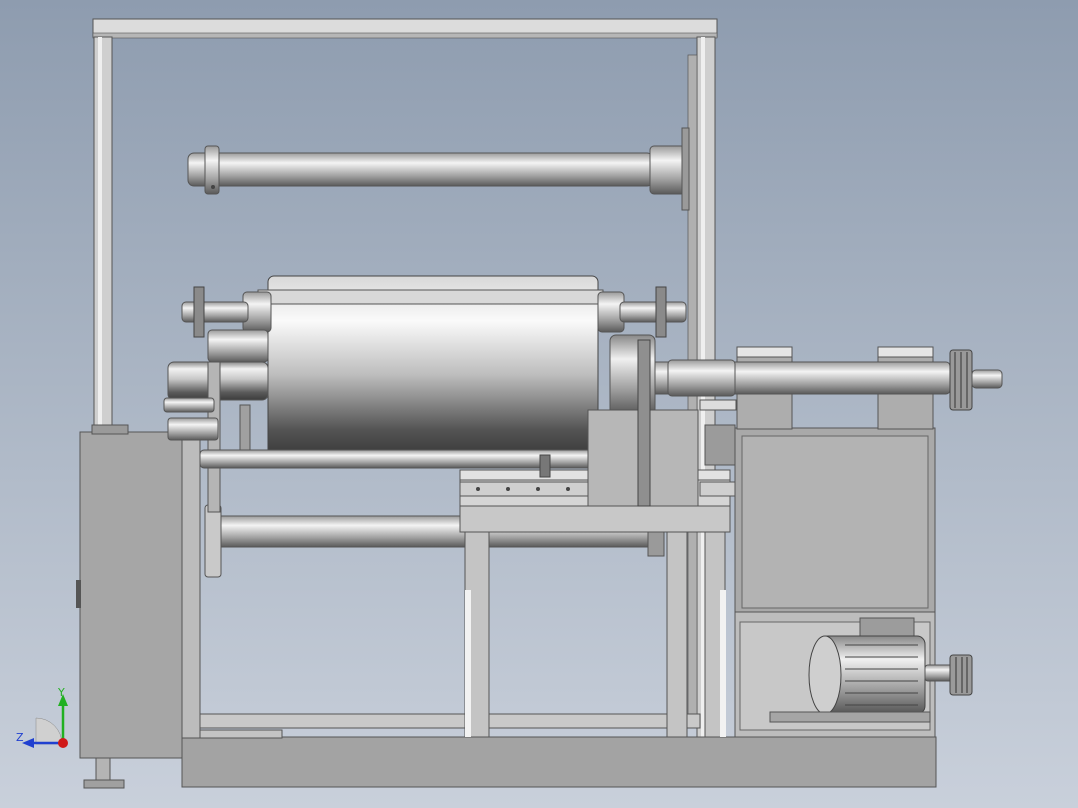  What do you see at coordinates (433, 366) in the screenshot?
I see `main-drum` at bounding box center [433, 366].